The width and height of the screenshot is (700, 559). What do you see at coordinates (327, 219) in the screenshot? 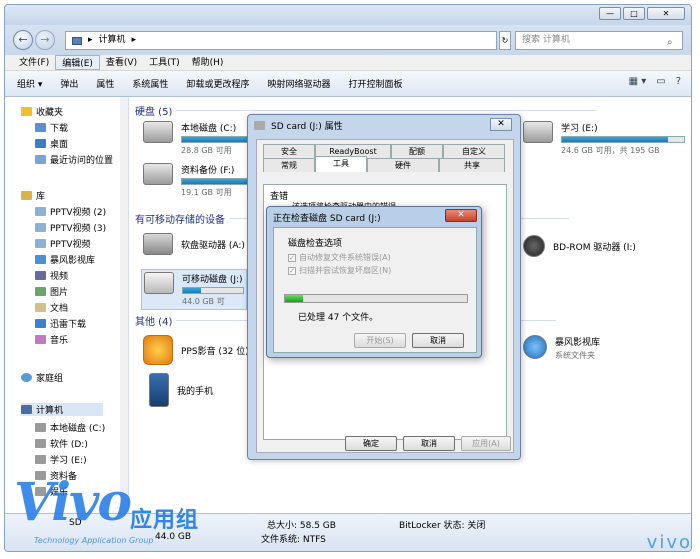
I see `check-disk-title: 正在检查磁盘 SD card (J:)` at bounding box center [327, 219].